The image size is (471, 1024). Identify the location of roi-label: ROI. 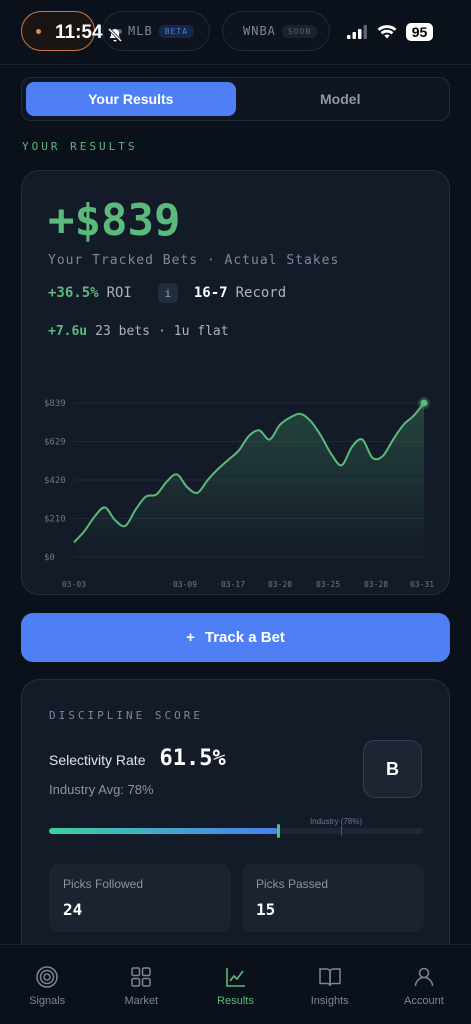
(119, 293).